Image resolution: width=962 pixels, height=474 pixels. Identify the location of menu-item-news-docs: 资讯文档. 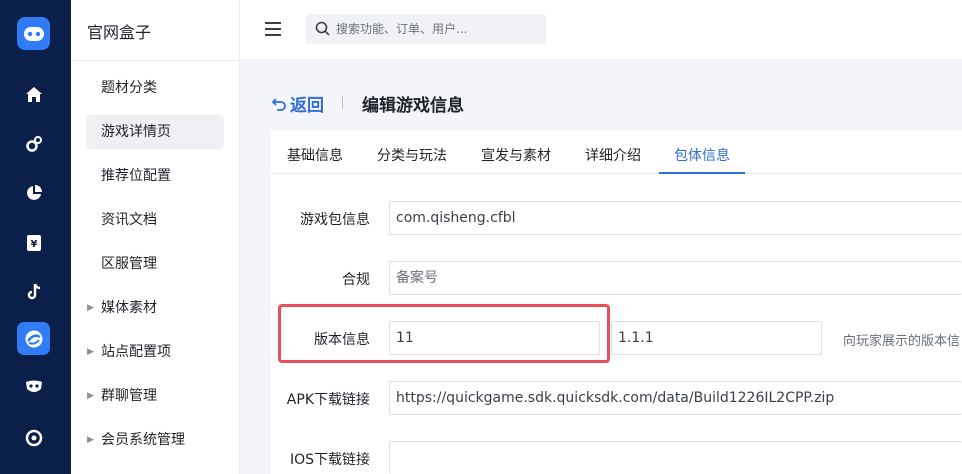
(155, 220).